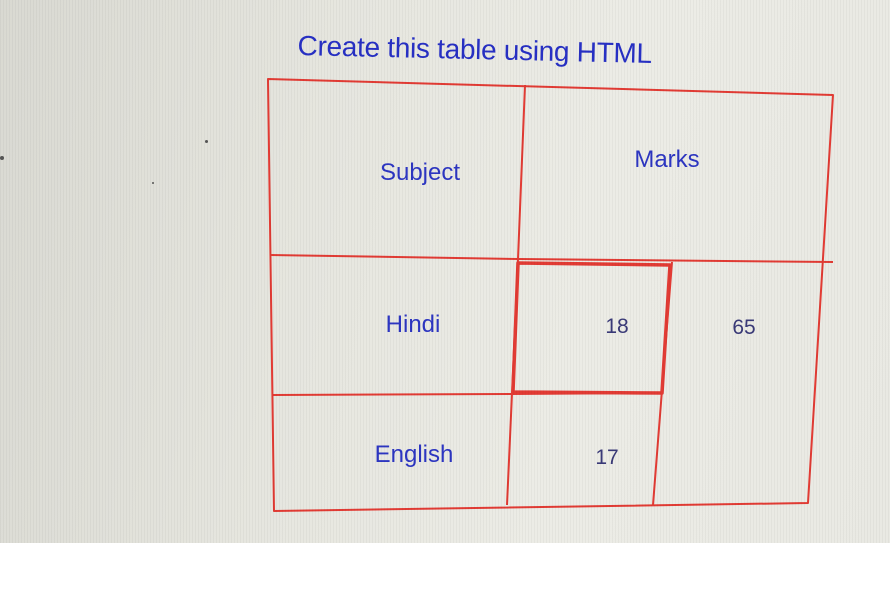  Describe the element at coordinates (445, 575) in the screenshot. I see `blank-area` at that location.